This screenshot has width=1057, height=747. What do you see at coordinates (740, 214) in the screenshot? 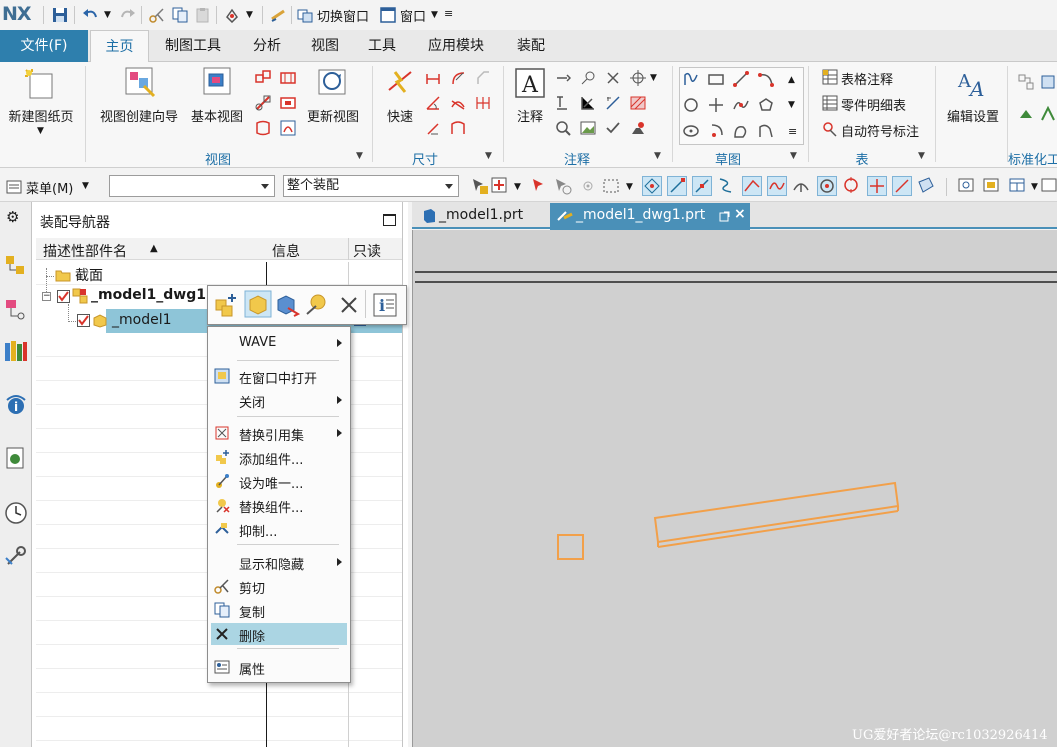
I see `close-tab-icon: ×` at bounding box center [740, 214].